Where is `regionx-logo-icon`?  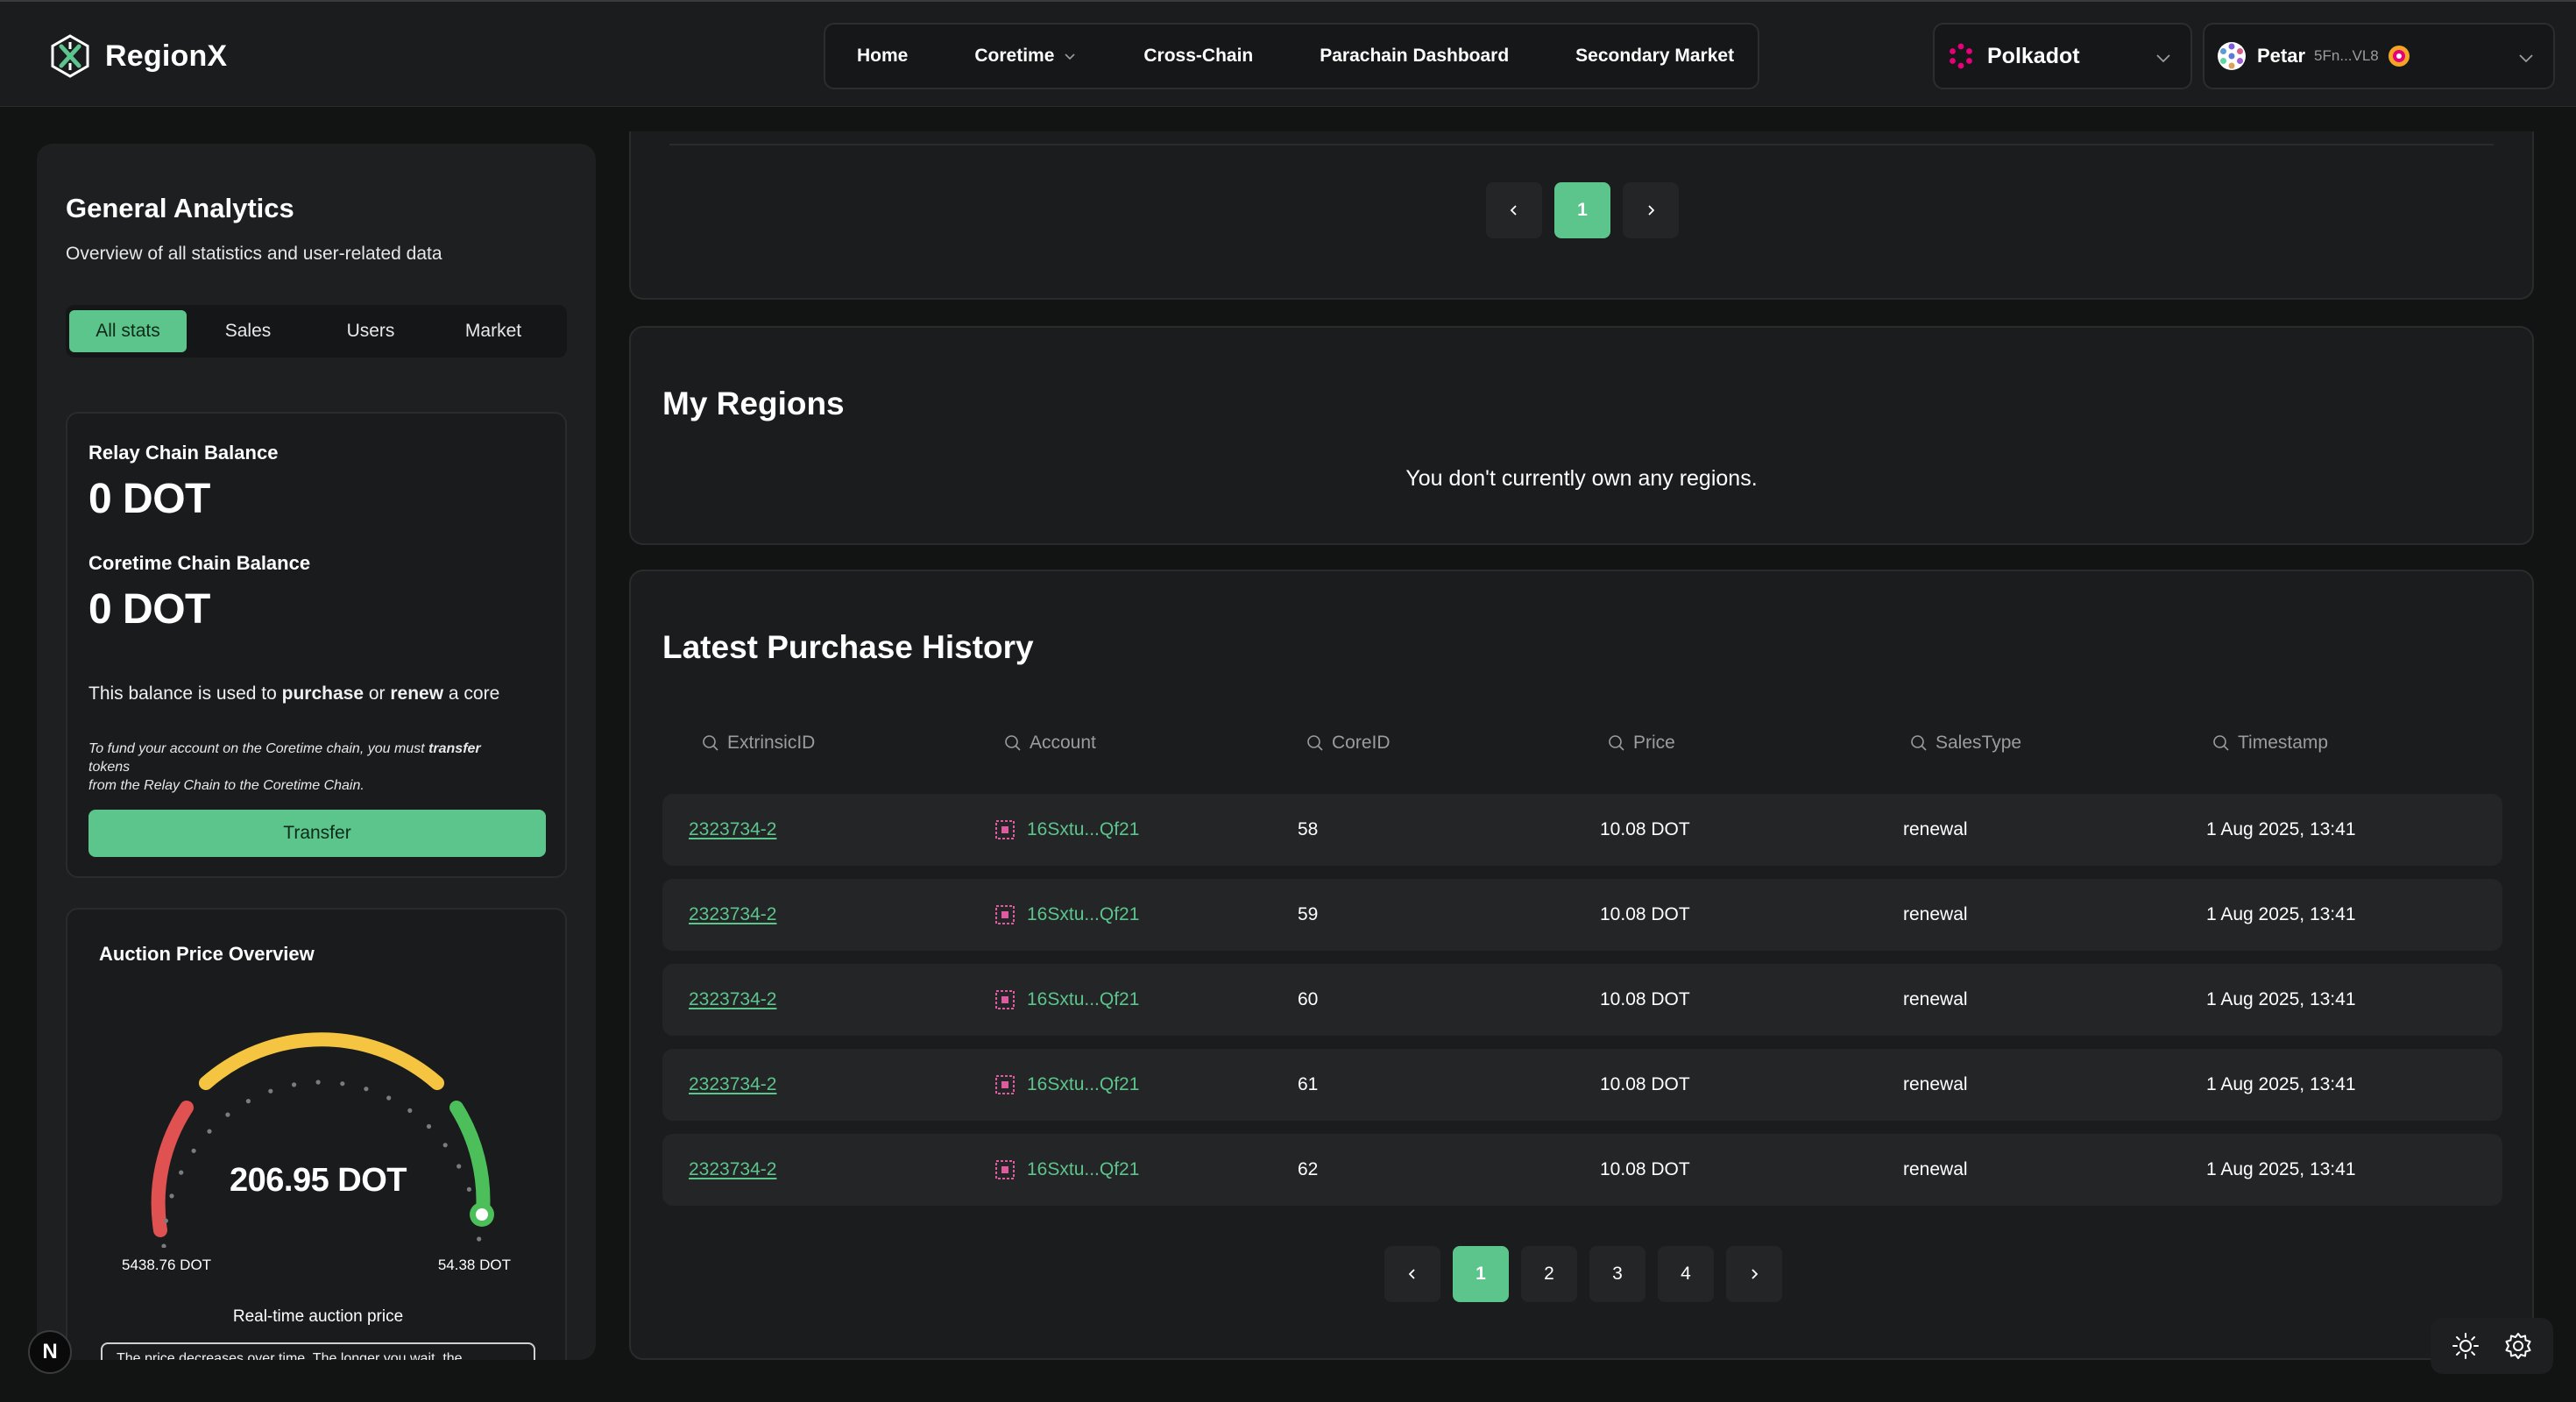
regionx-logo-icon is located at coordinates (70, 56).